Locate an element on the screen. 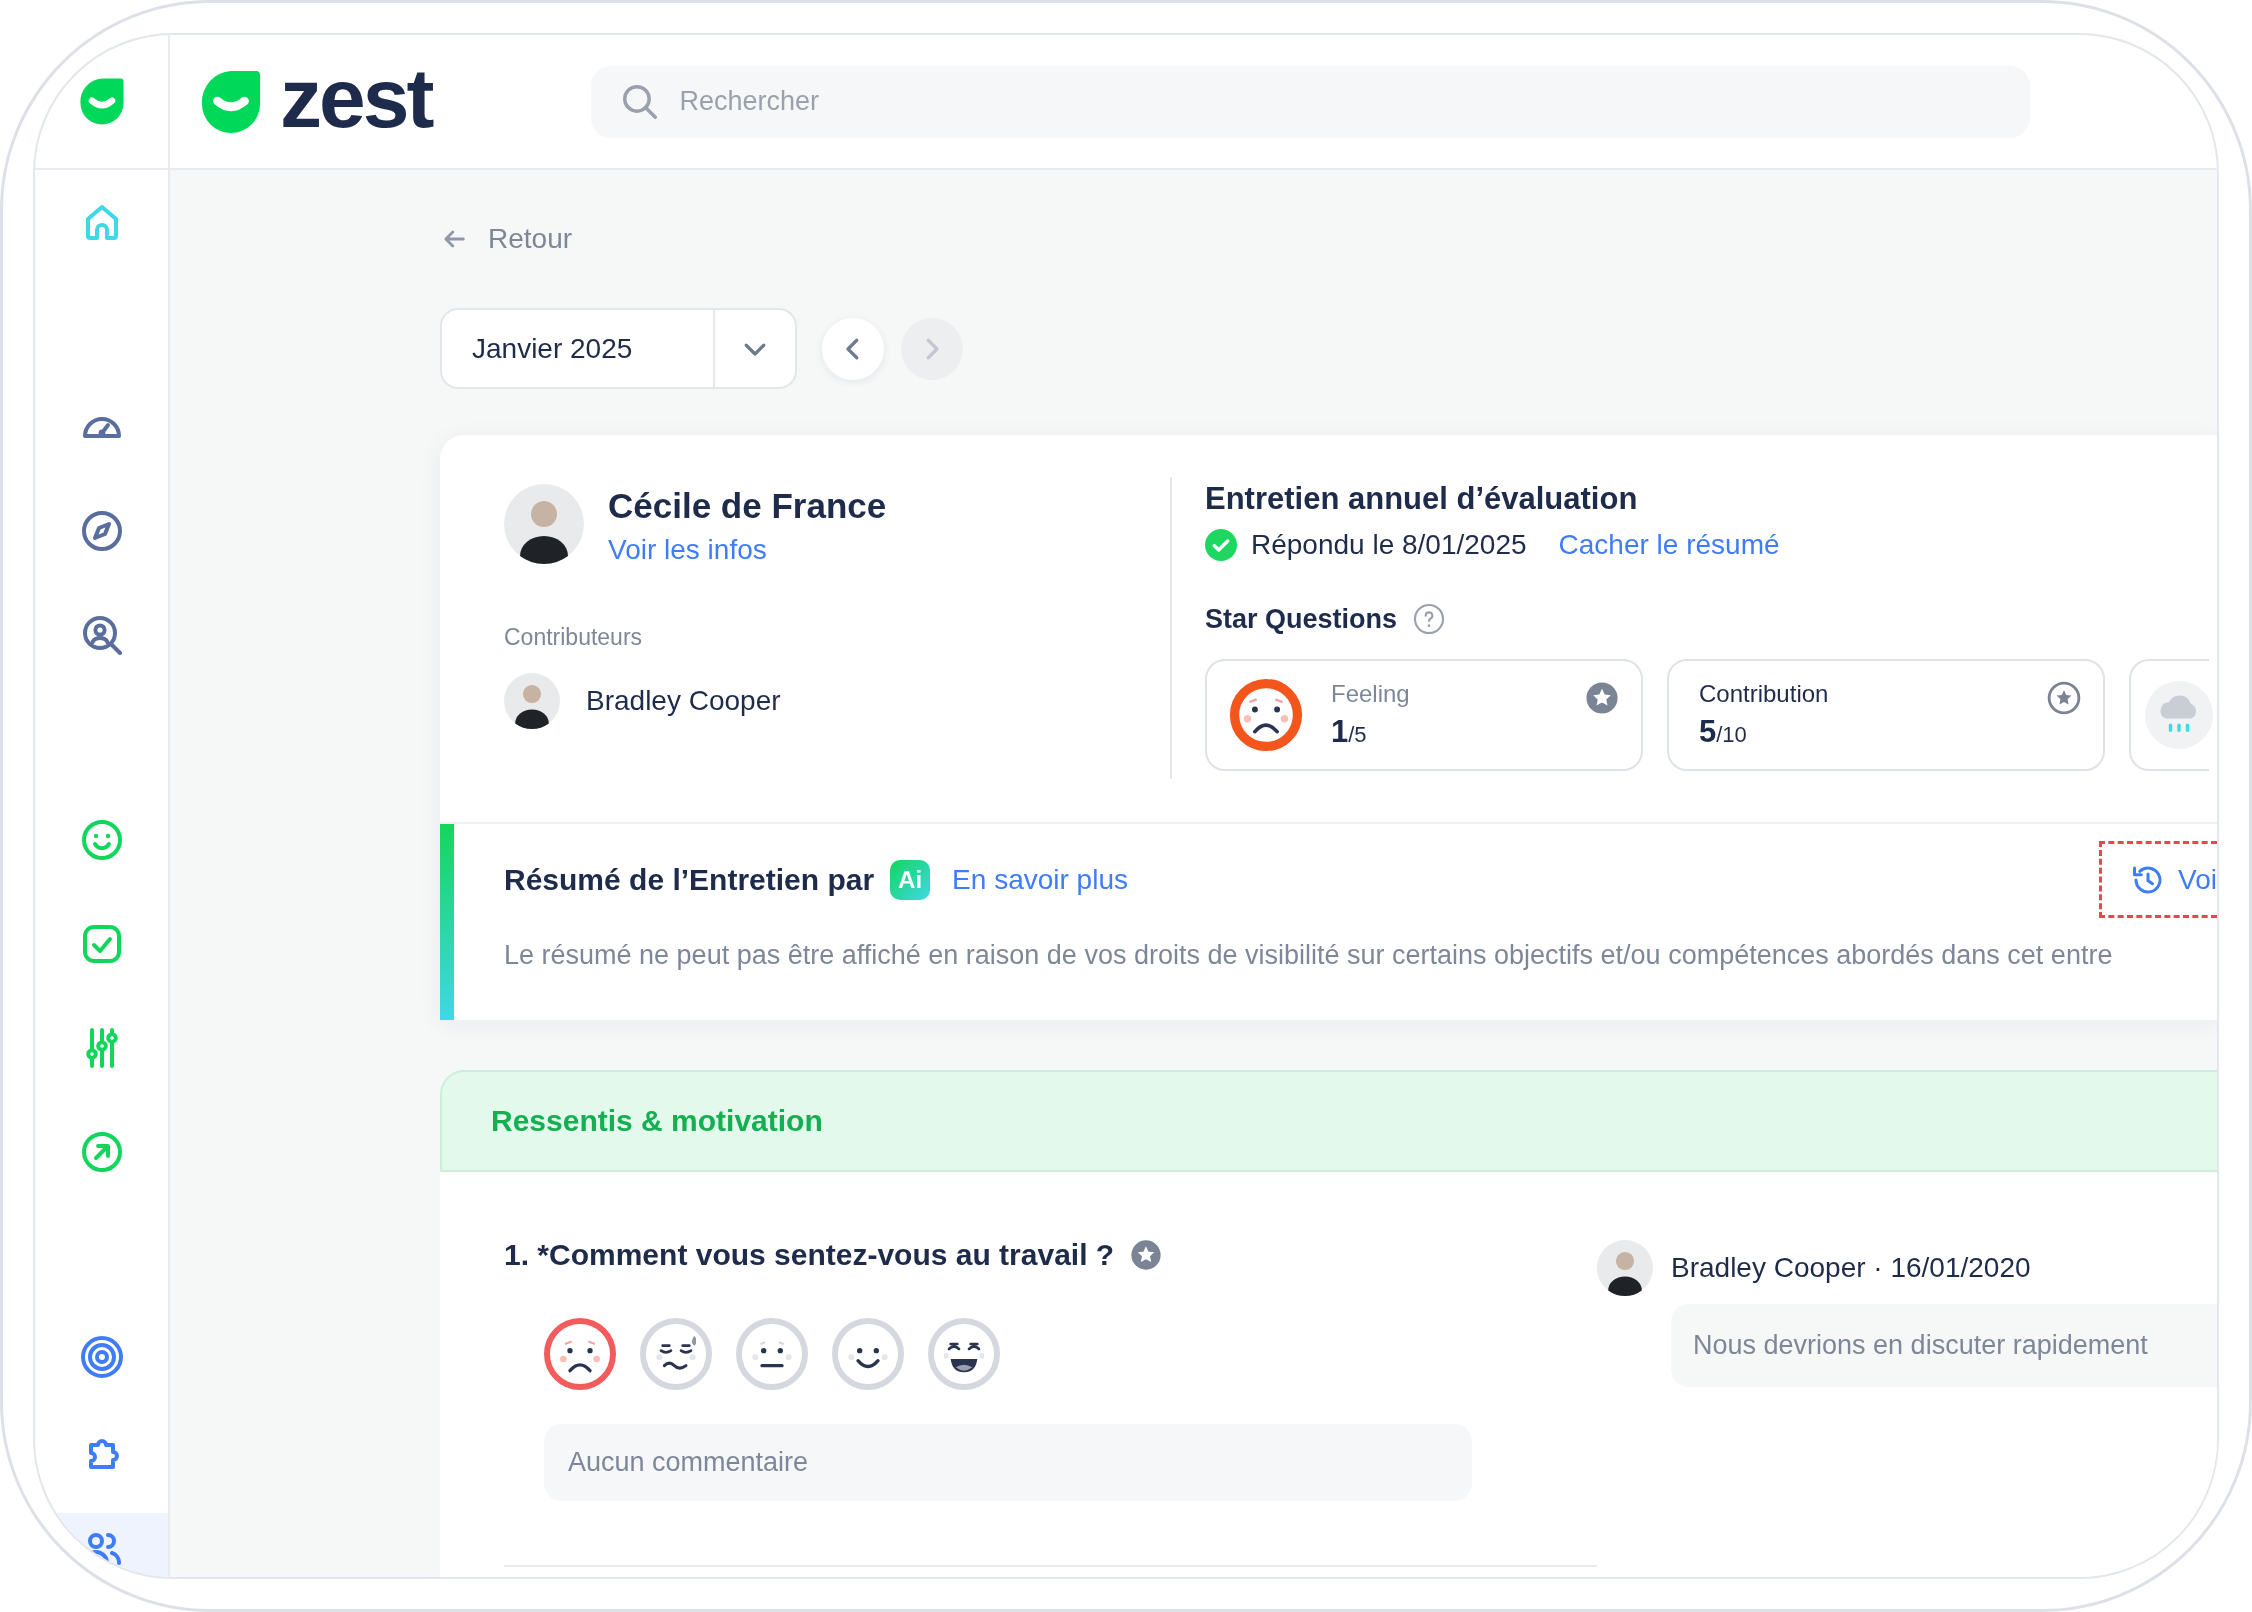 This screenshot has height=1612, width=2252. person-name: Cécile de France is located at coordinates (747, 506).